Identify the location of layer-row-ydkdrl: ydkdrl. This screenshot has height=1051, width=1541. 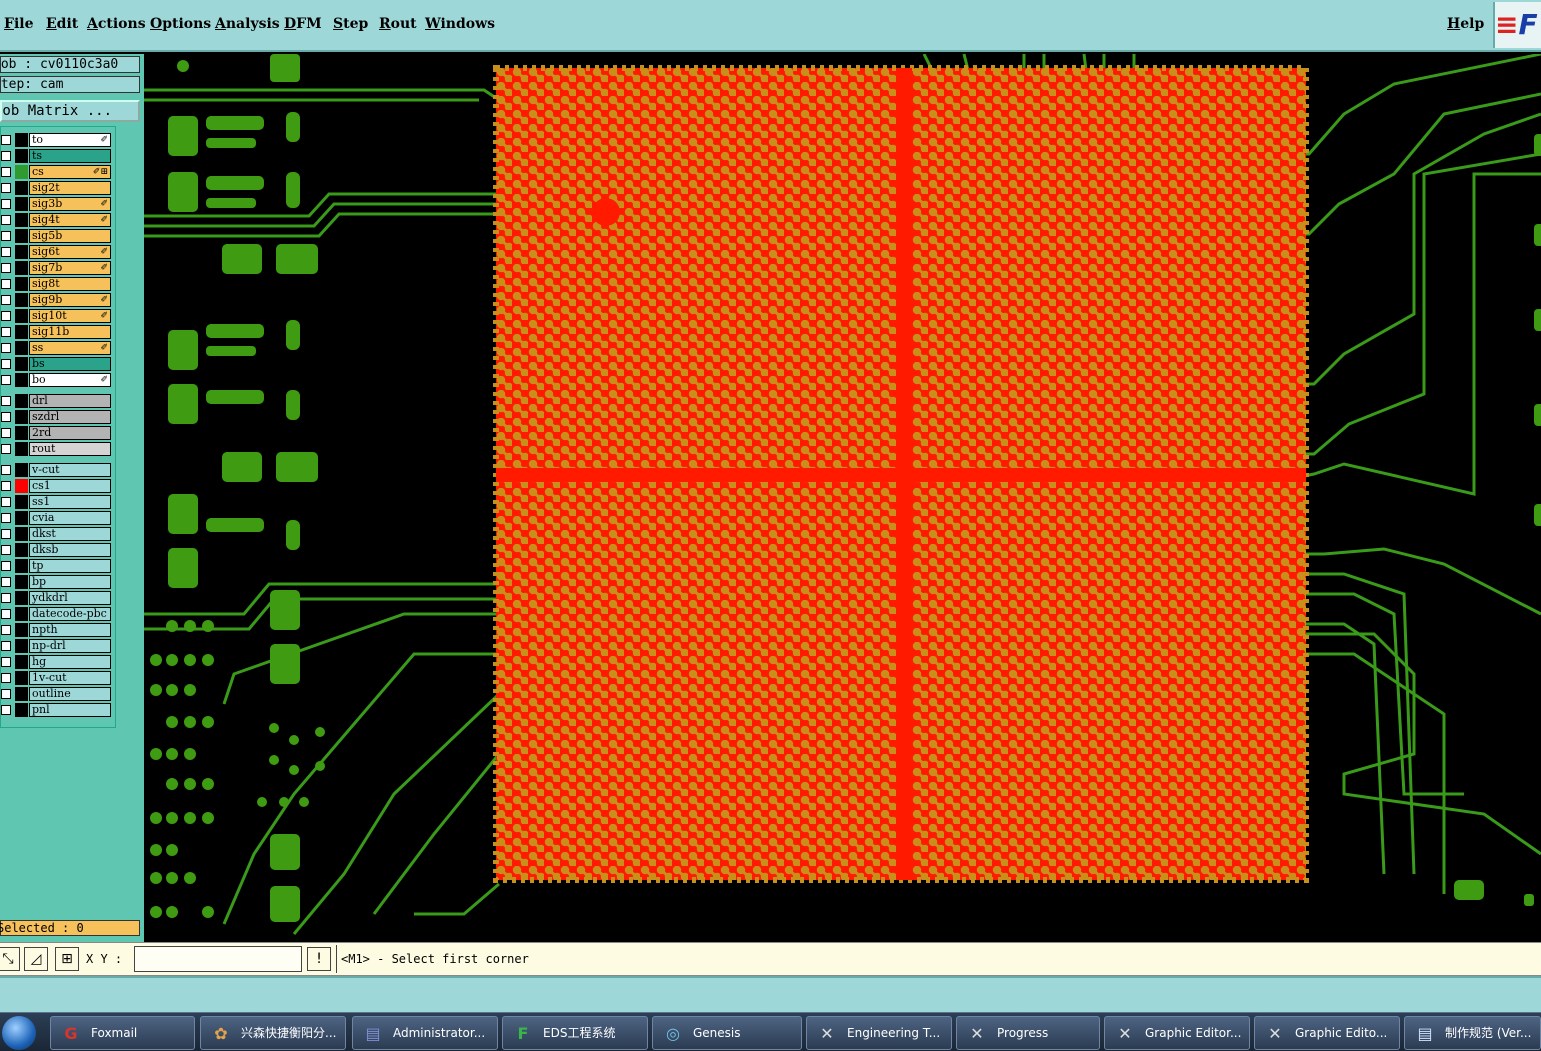
(58, 598).